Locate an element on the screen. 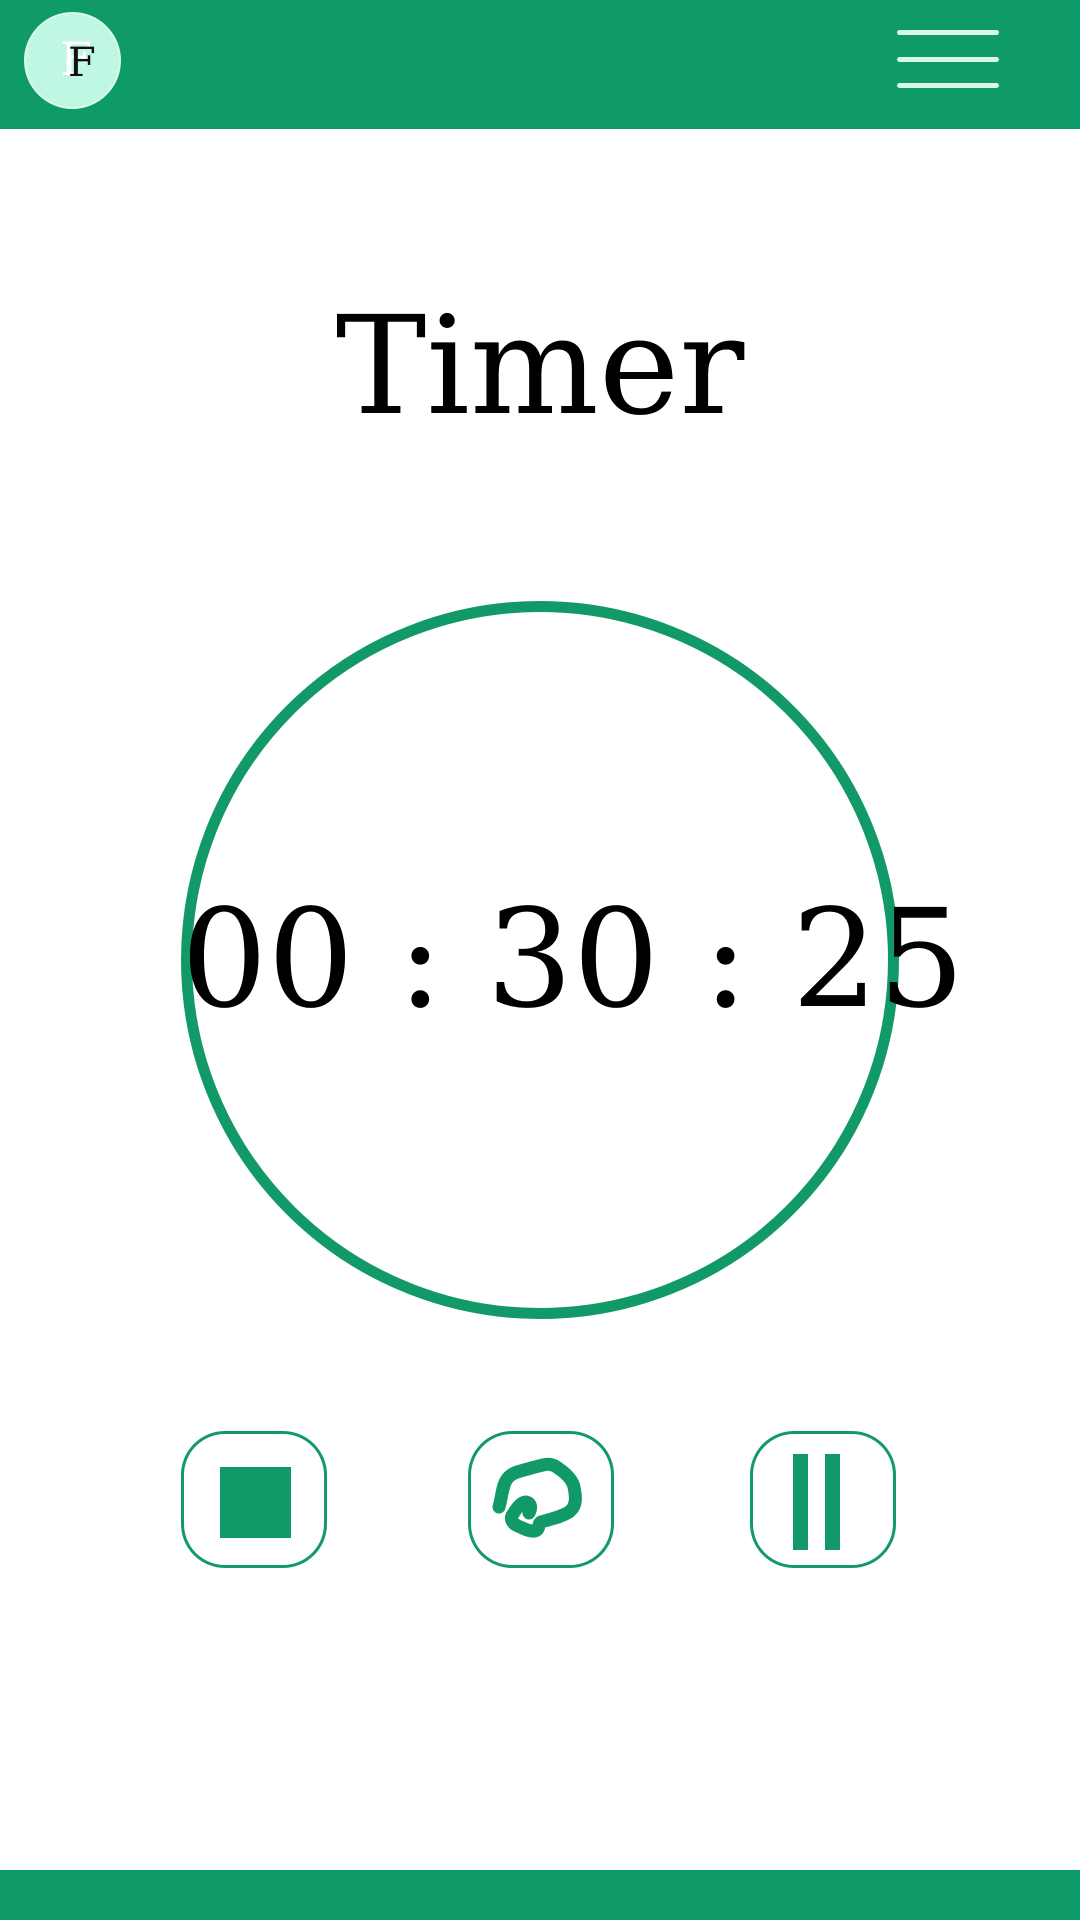 The image size is (1080, 1920). reset-icon is located at coordinates (537, 1497).